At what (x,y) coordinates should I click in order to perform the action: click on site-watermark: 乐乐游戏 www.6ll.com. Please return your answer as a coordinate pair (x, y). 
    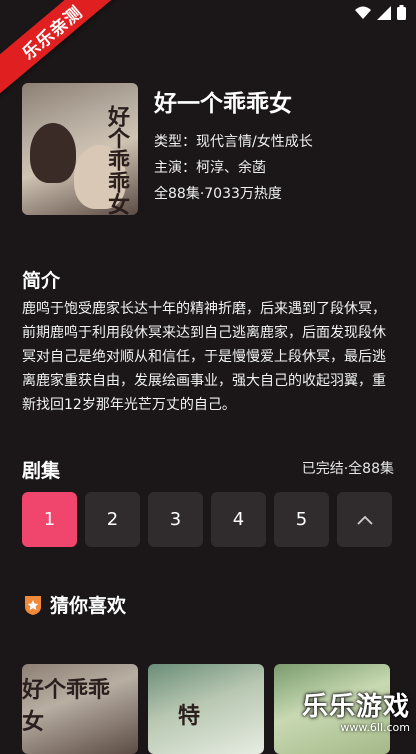
    Looking at the image, I should click on (356, 710).